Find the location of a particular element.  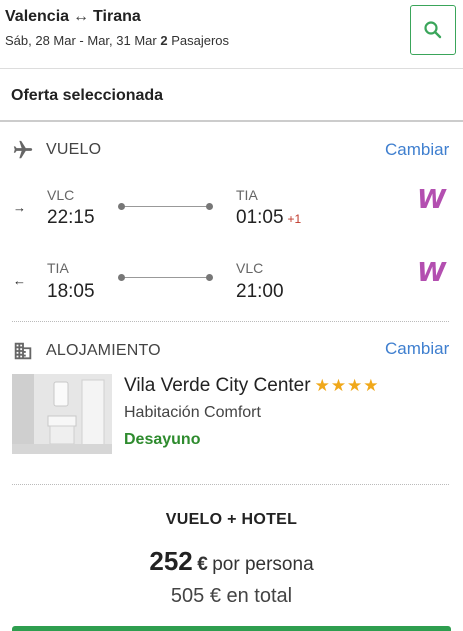

hotel-name-row: Vila Verde City Center ★★★★ is located at coordinates (252, 386).